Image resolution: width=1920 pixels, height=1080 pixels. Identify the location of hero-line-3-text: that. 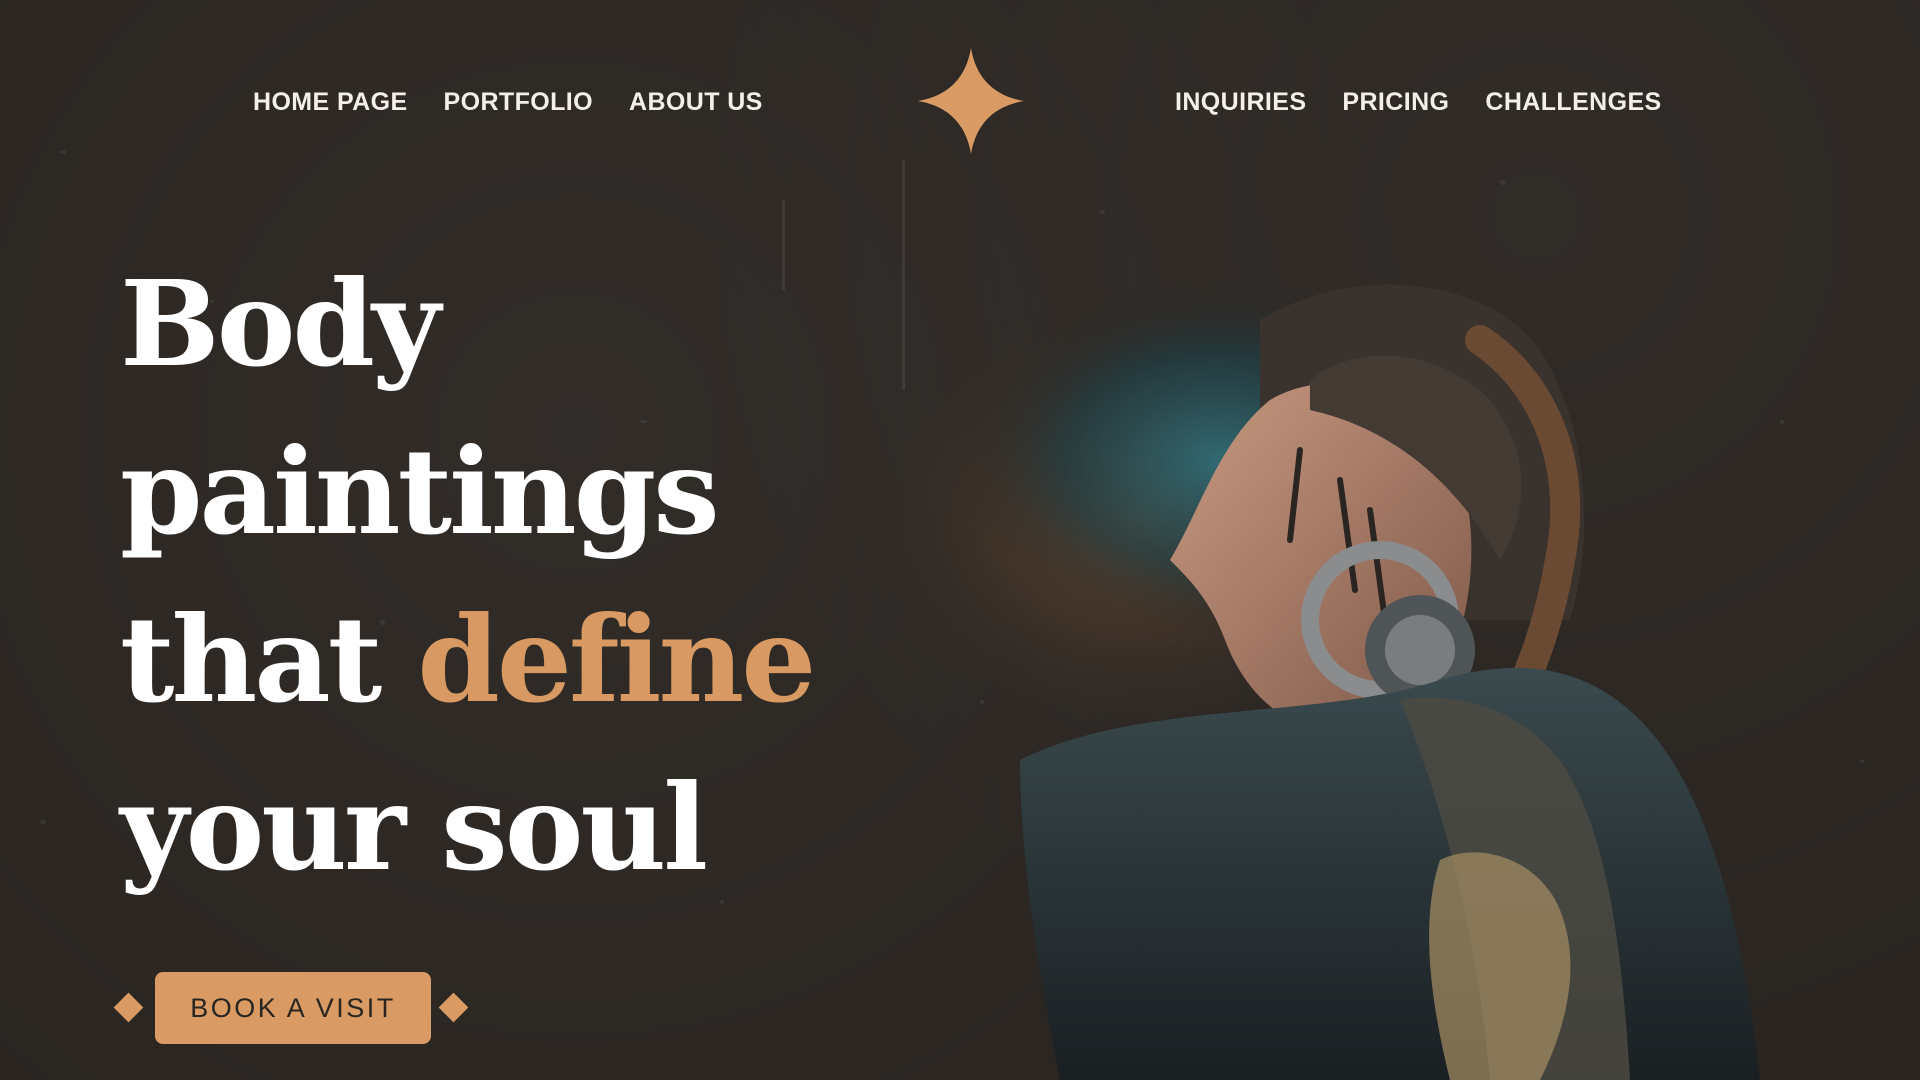
(269, 659).